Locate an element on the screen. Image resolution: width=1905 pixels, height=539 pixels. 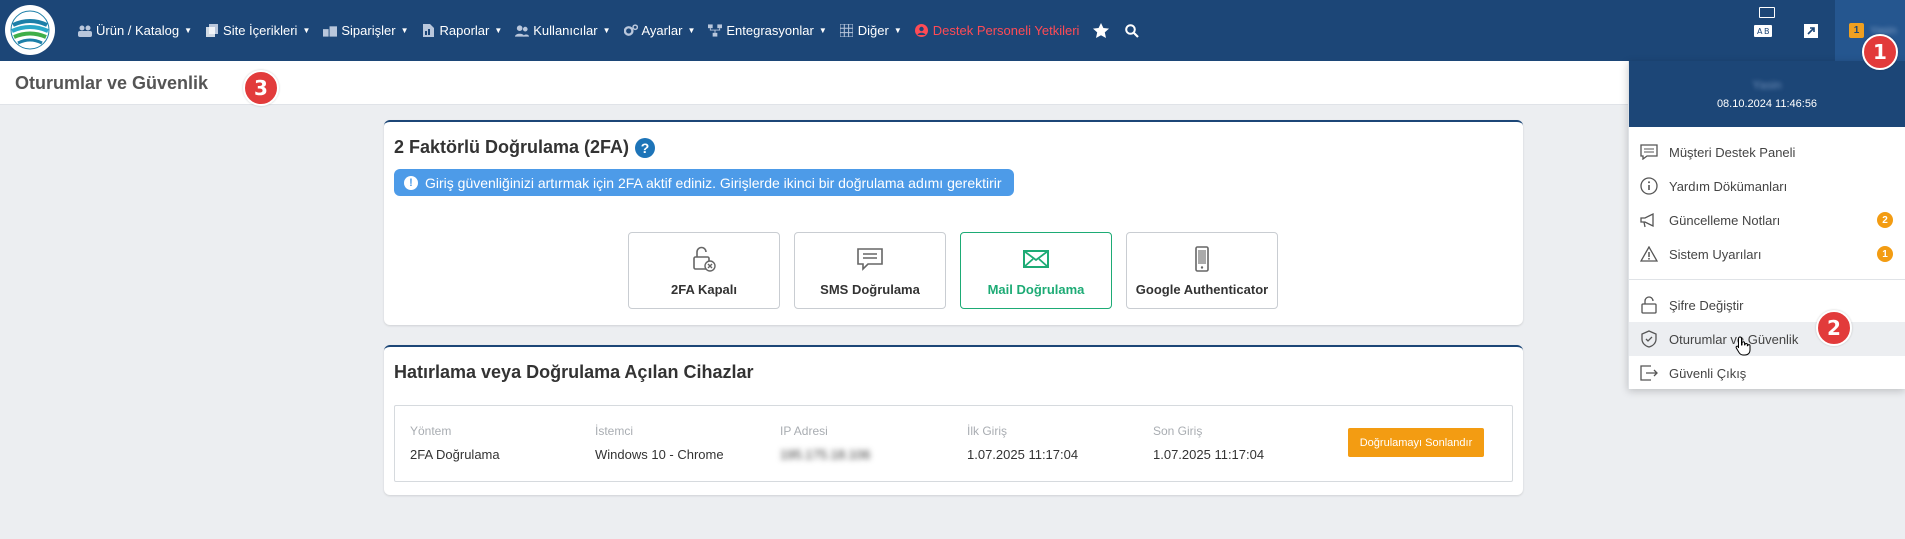
menu-divider is located at coordinates (1767, 279).